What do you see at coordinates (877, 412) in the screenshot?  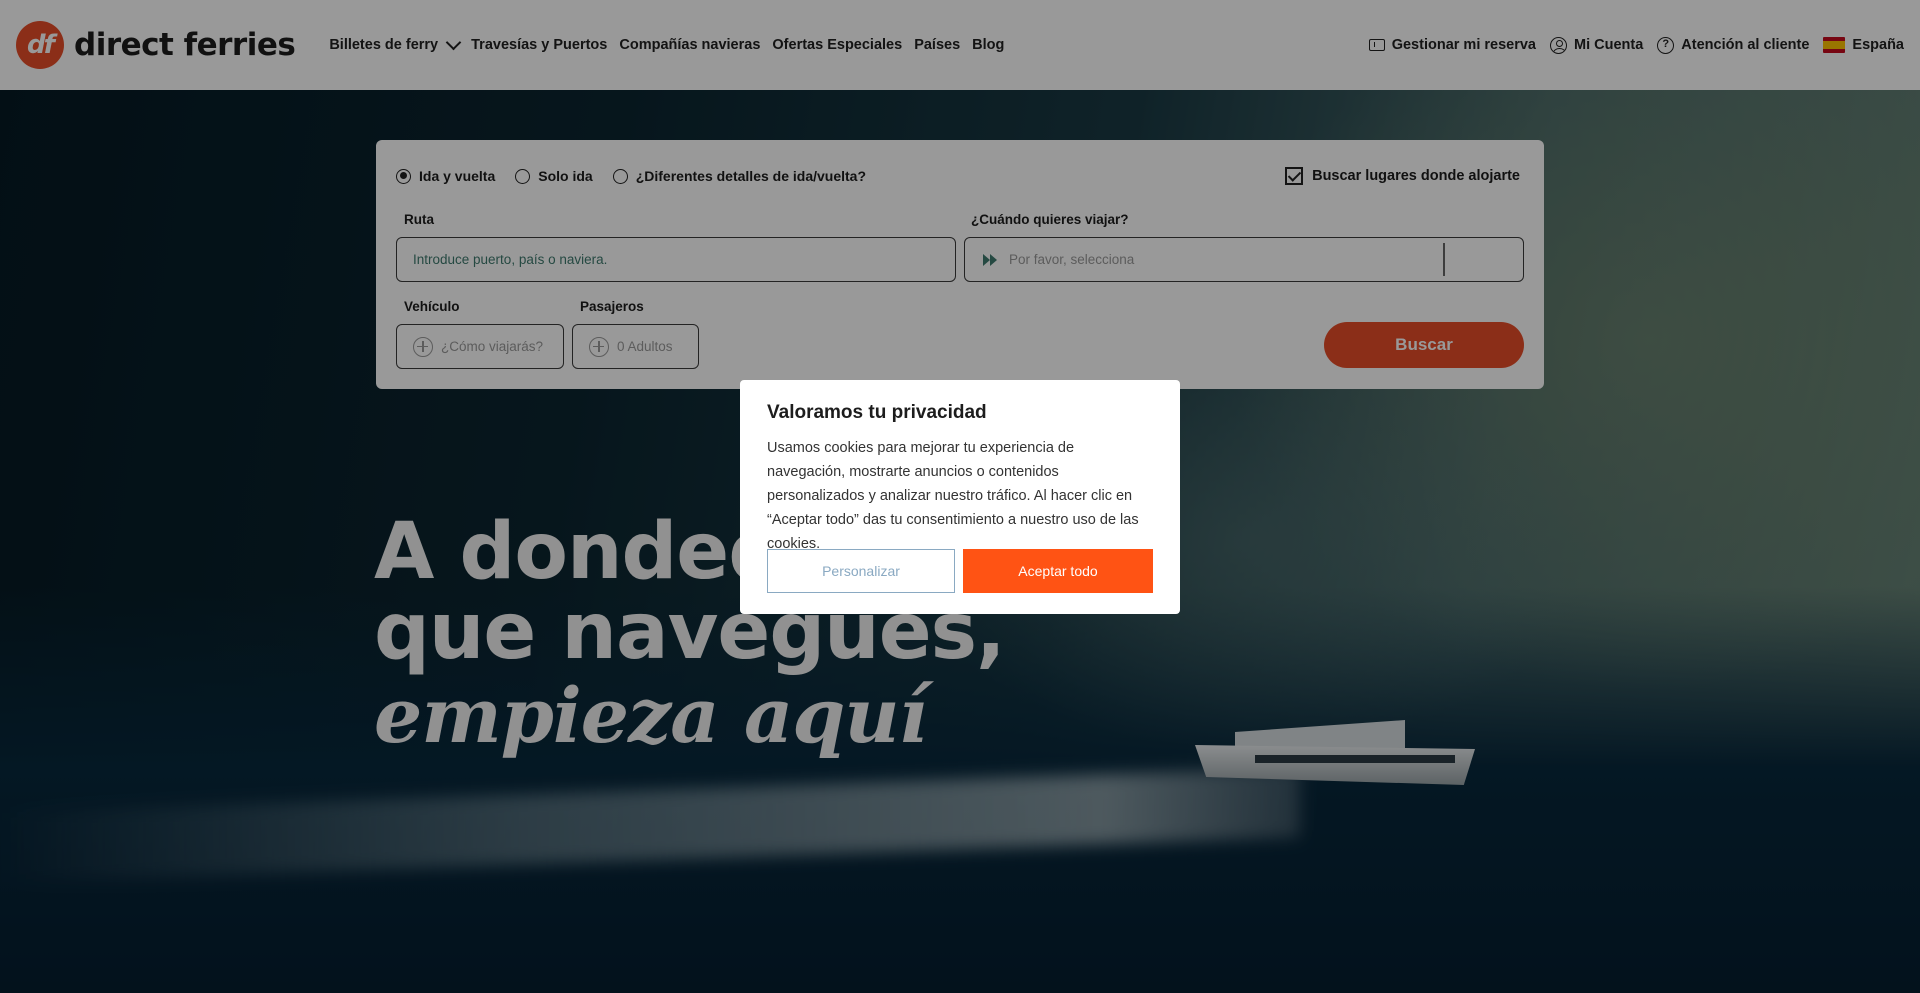 I see `cookie-title: Valoramos tu privacidad` at bounding box center [877, 412].